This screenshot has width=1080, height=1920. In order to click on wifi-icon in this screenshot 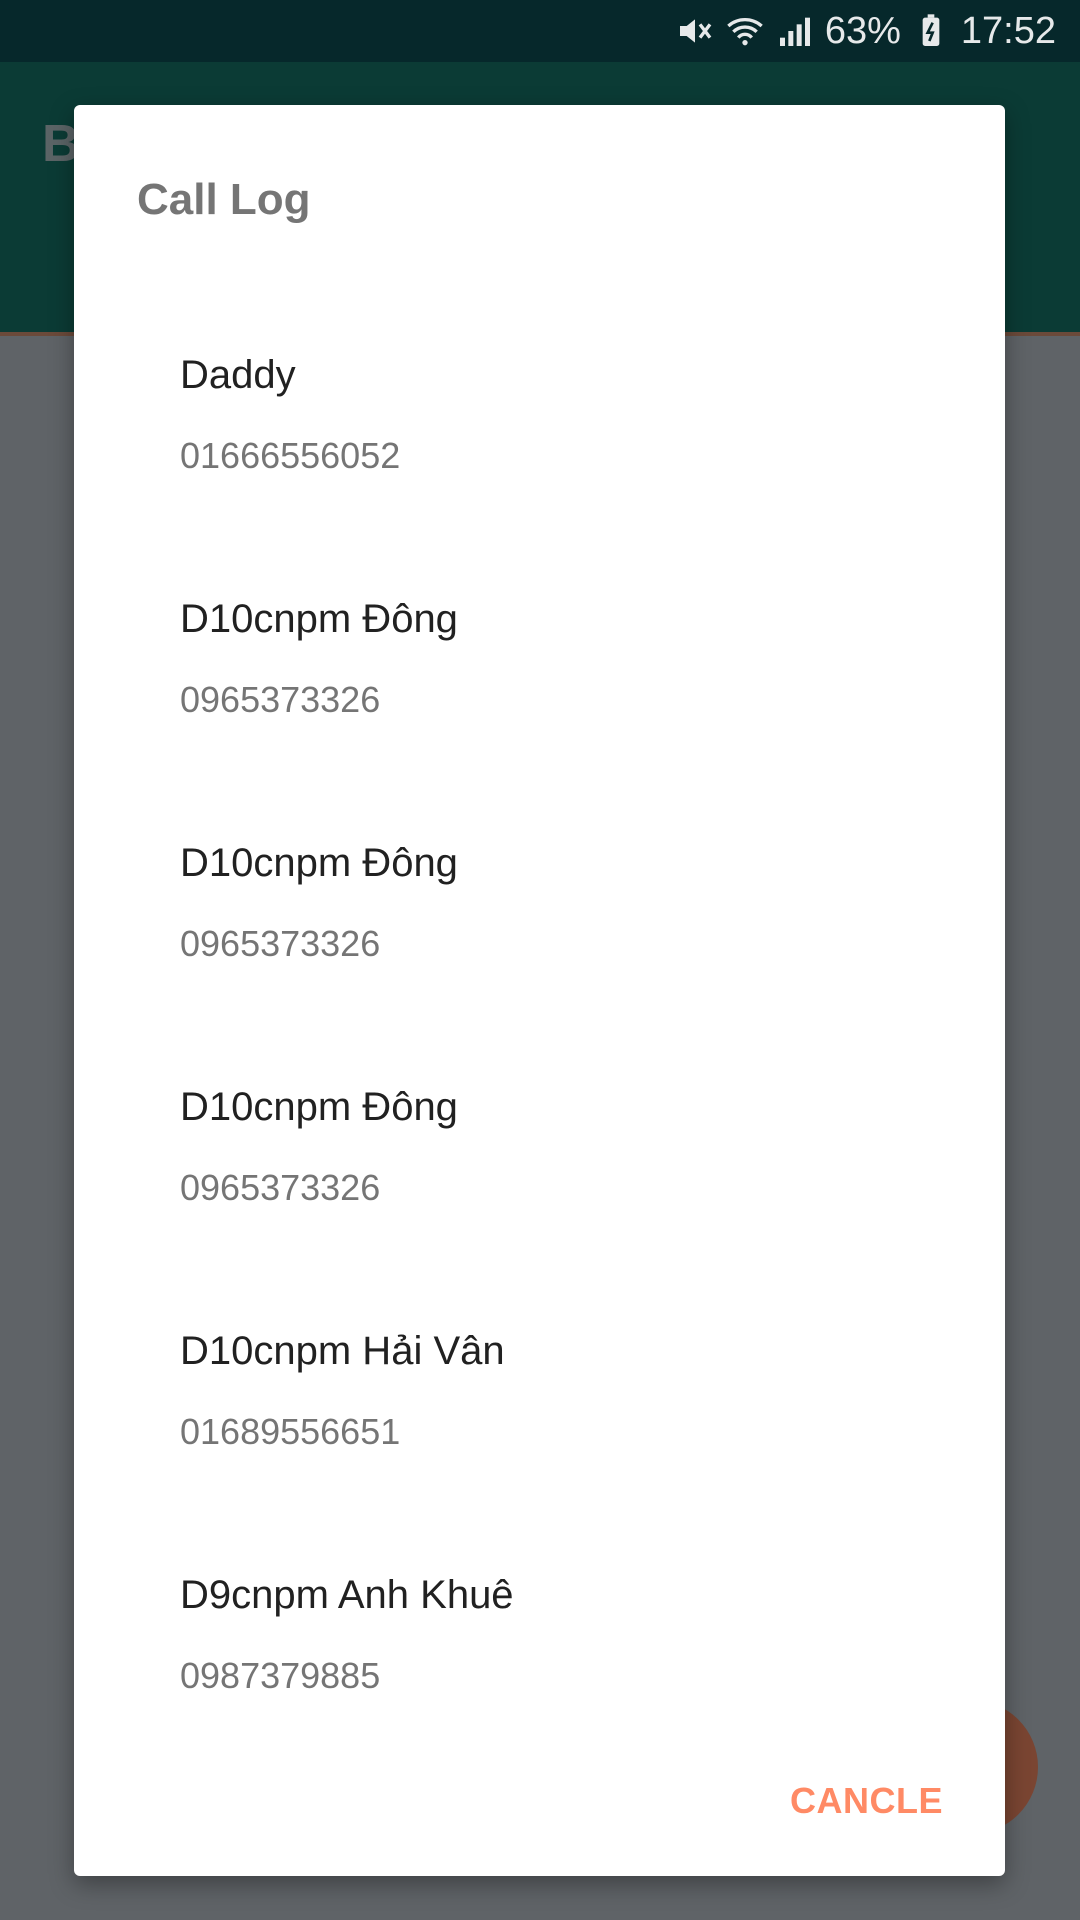, I will do `click(745, 31)`.